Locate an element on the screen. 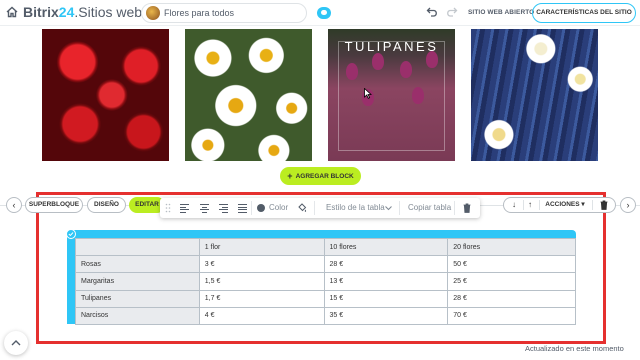 The height and width of the screenshot is (360, 640). table-cell: 35 € is located at coordinates (386, 315).